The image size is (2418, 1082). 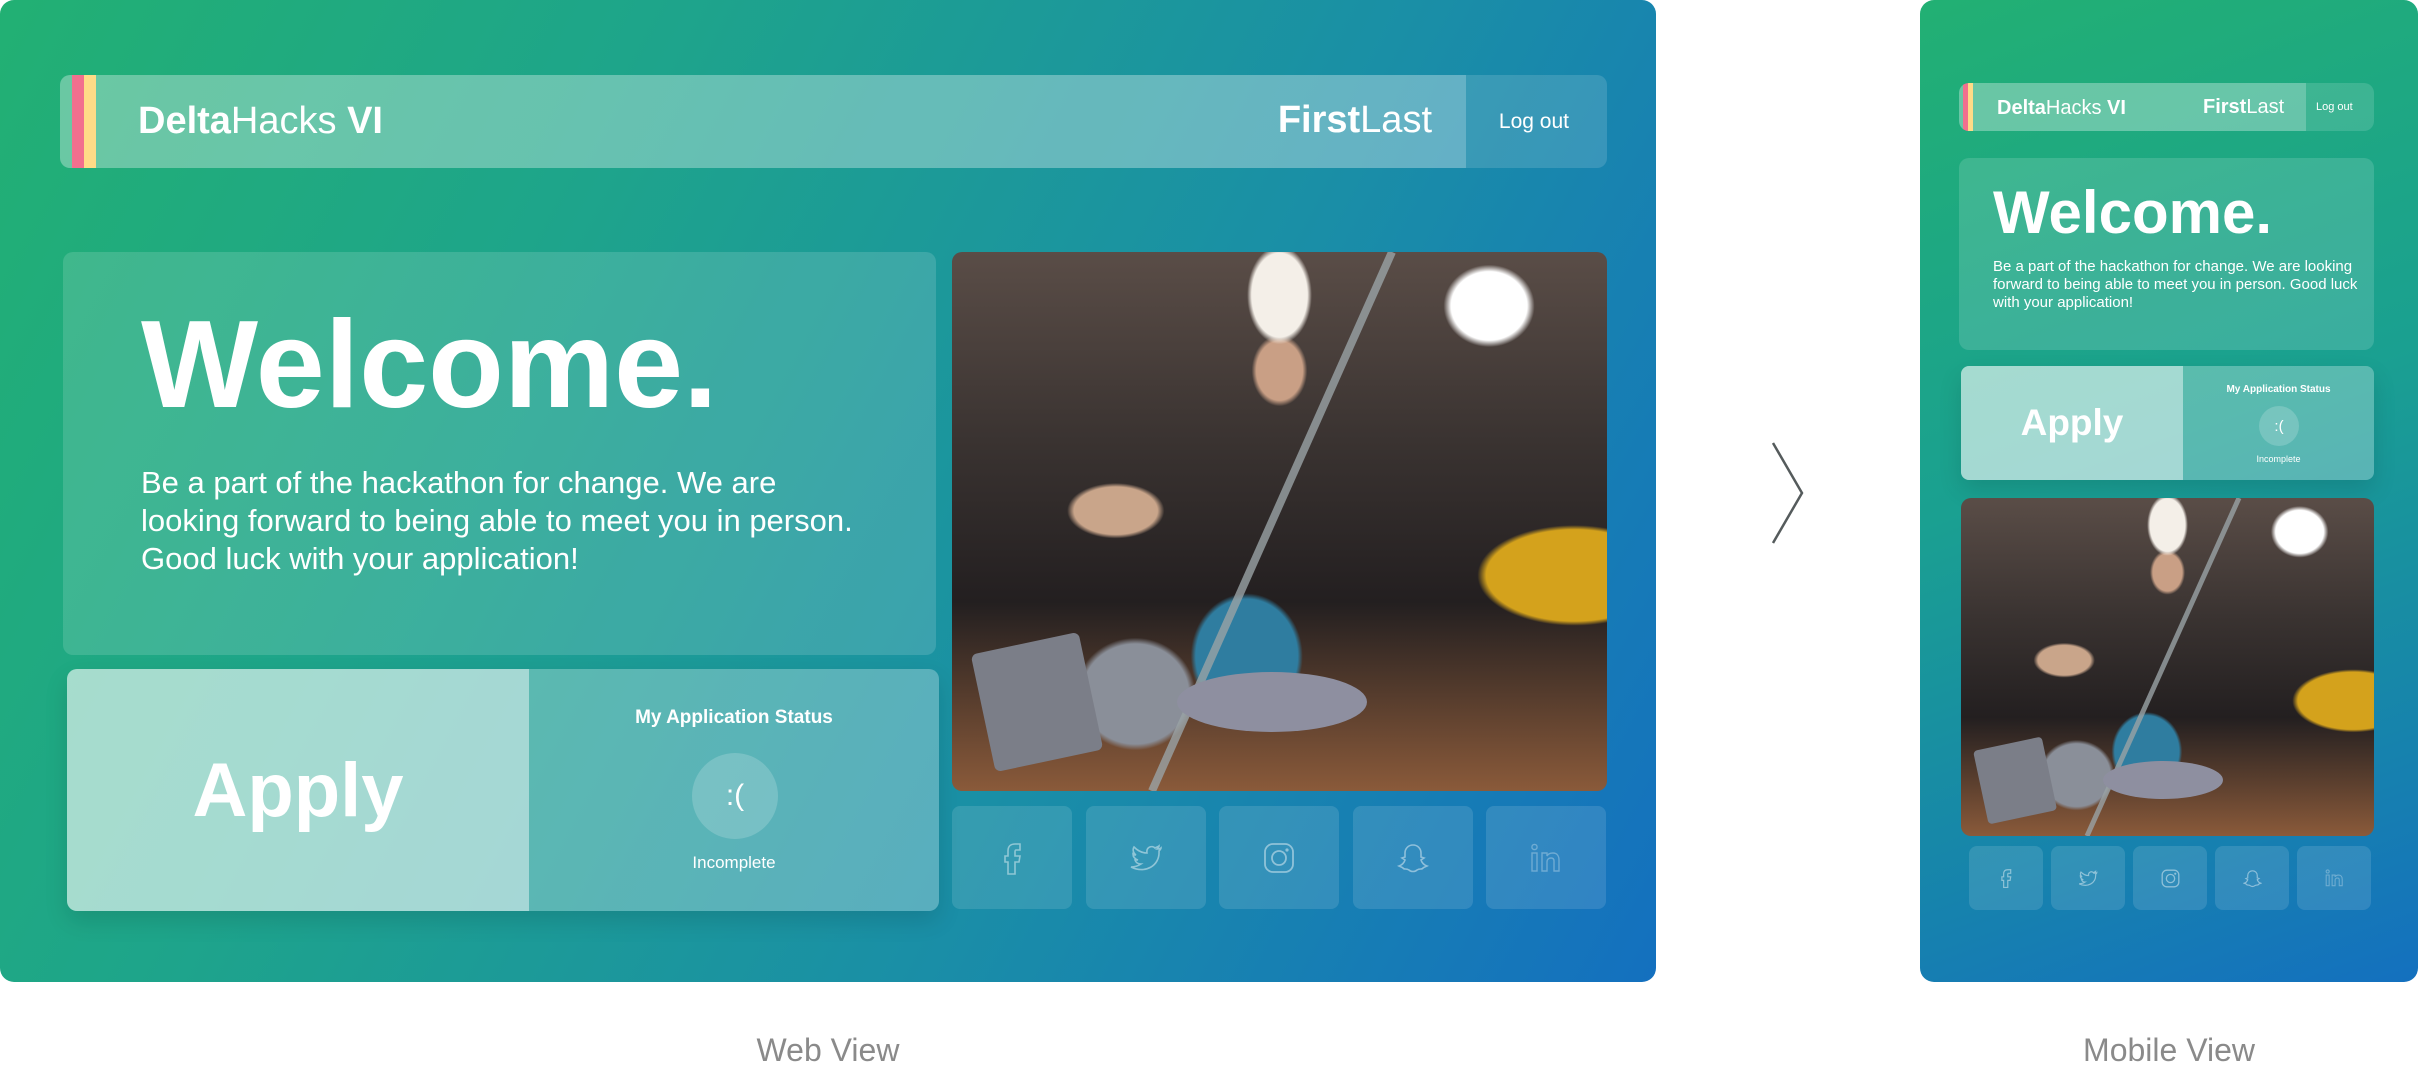 What do you see at coordinates (828, 1050) in the screenshot?
I see `web-view-caption: Web View` at bounding box center [828, 1050].